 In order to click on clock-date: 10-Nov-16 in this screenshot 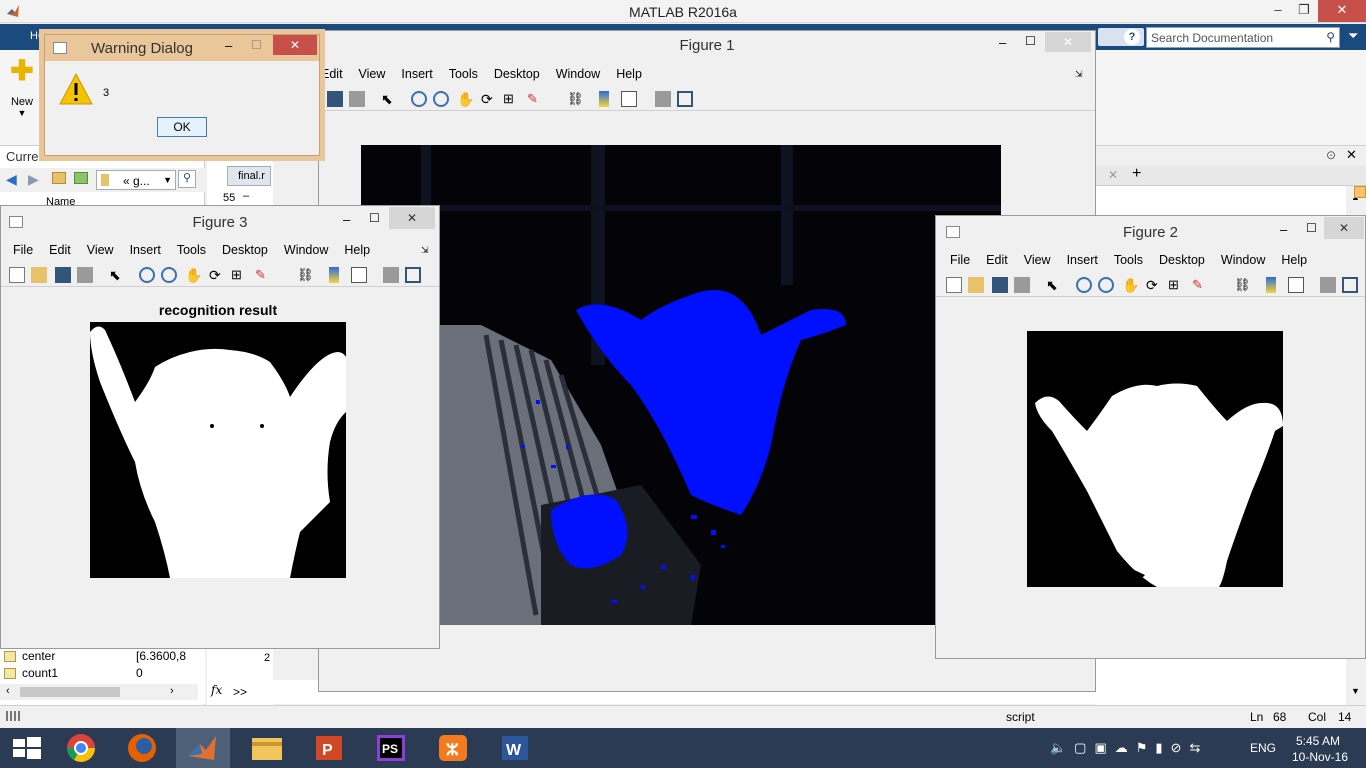, I will do `click(1320, 757)`.